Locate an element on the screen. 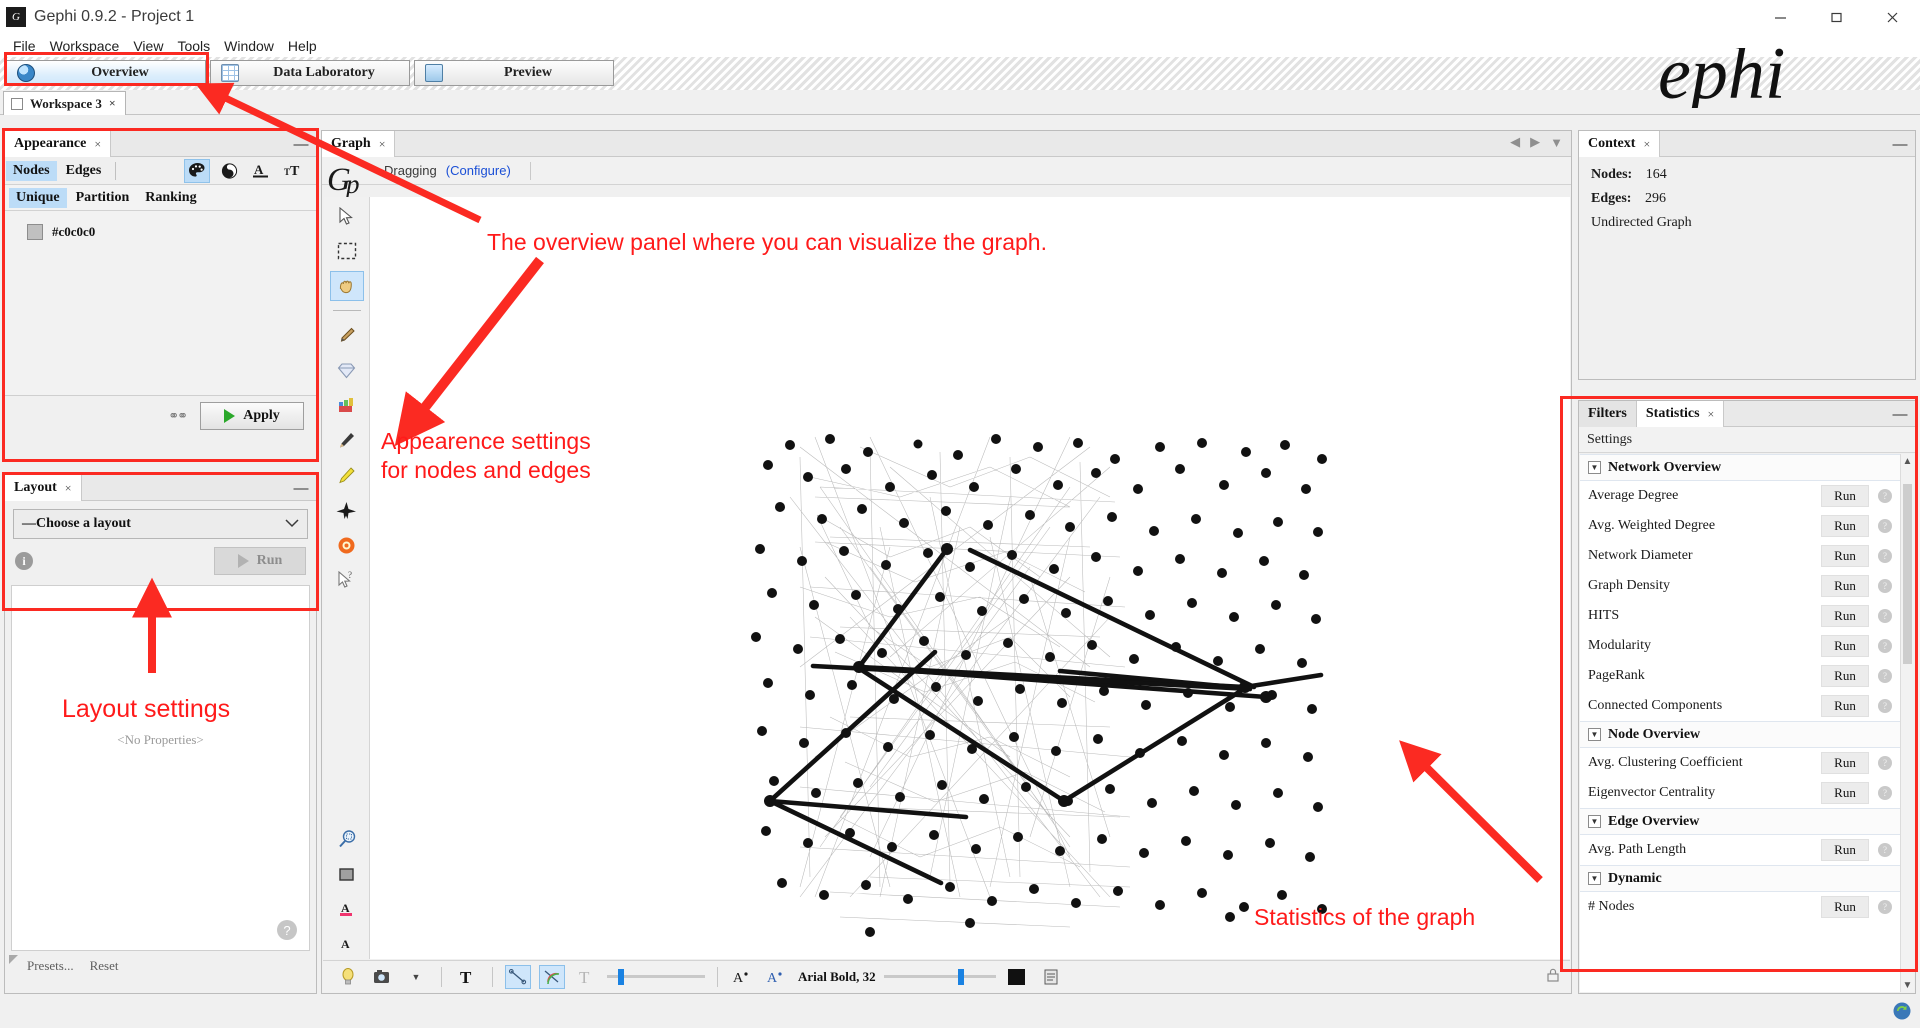  stat-connected-components: Connected Components Run ? is located at coordinates (1740, 706).